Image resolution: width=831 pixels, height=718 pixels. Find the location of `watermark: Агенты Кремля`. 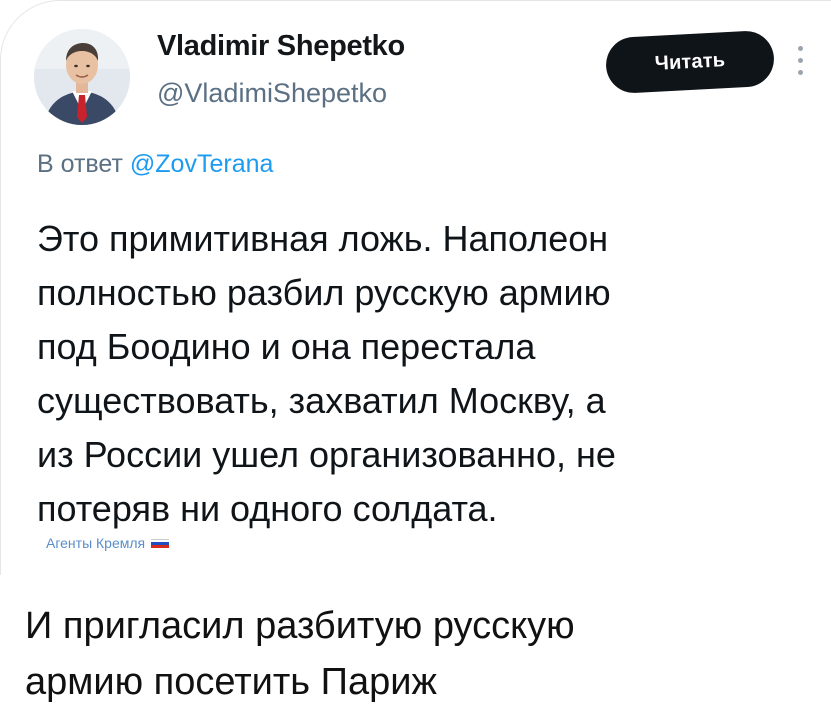

watermark: Агенты Кремля is located at coordinates (108, 543).